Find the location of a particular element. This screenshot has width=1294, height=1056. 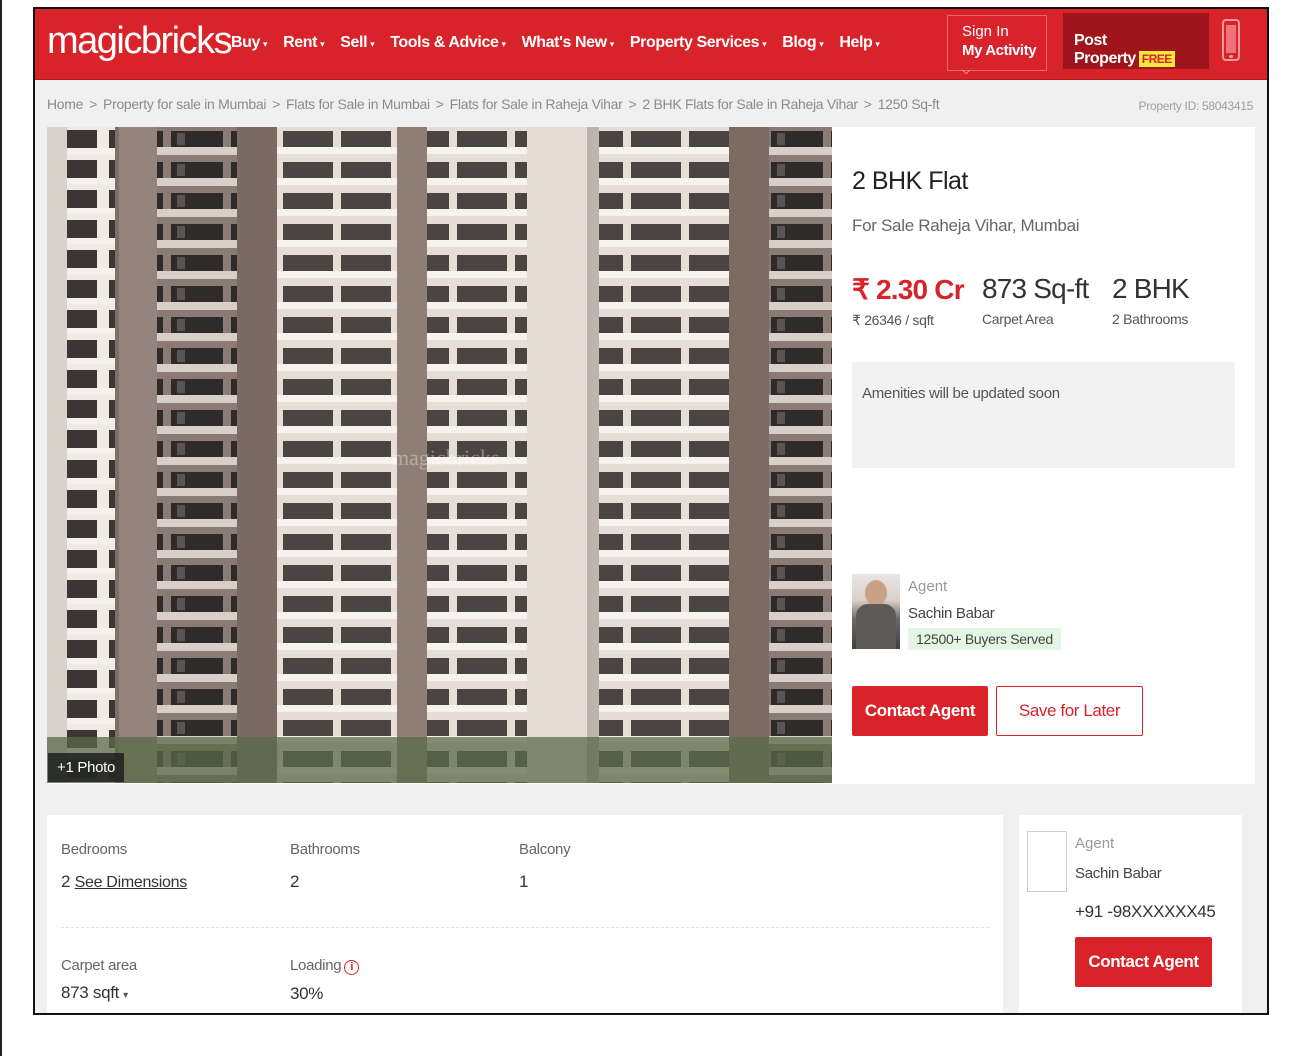

nav-label: Buy is located at coordinates (246, 42).